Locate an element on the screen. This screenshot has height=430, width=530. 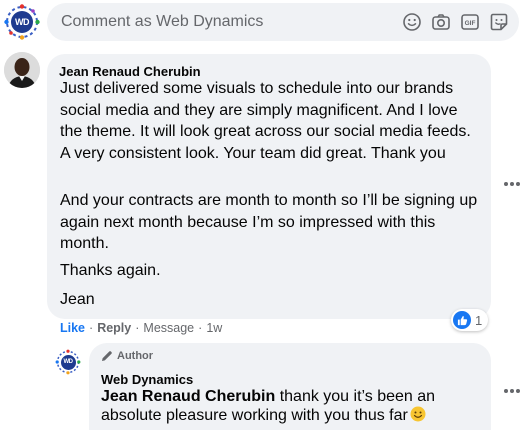
emoji-icon is located at coordinates (412, 22).